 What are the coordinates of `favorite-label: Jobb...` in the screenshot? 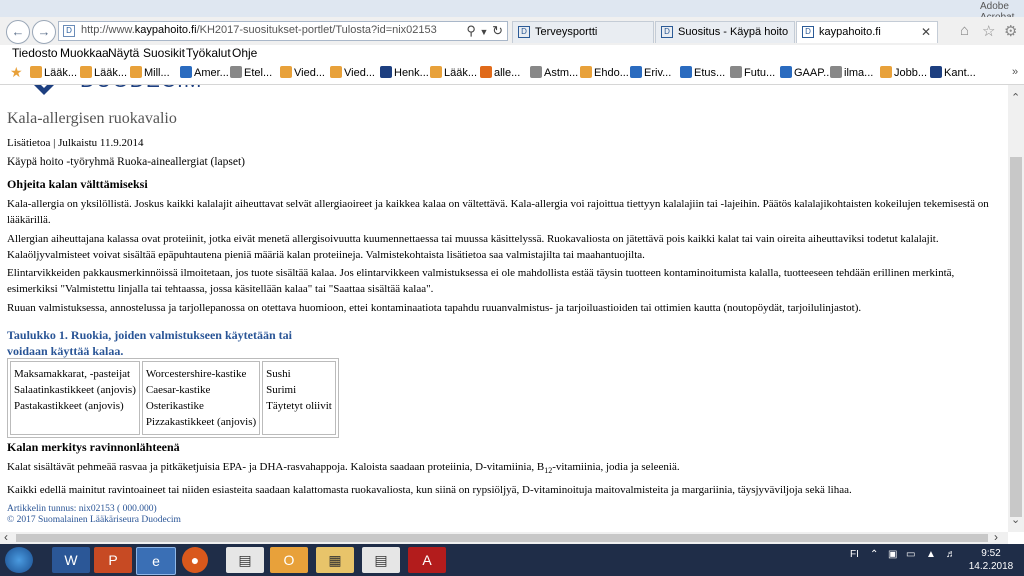 It's located at (911, 73).